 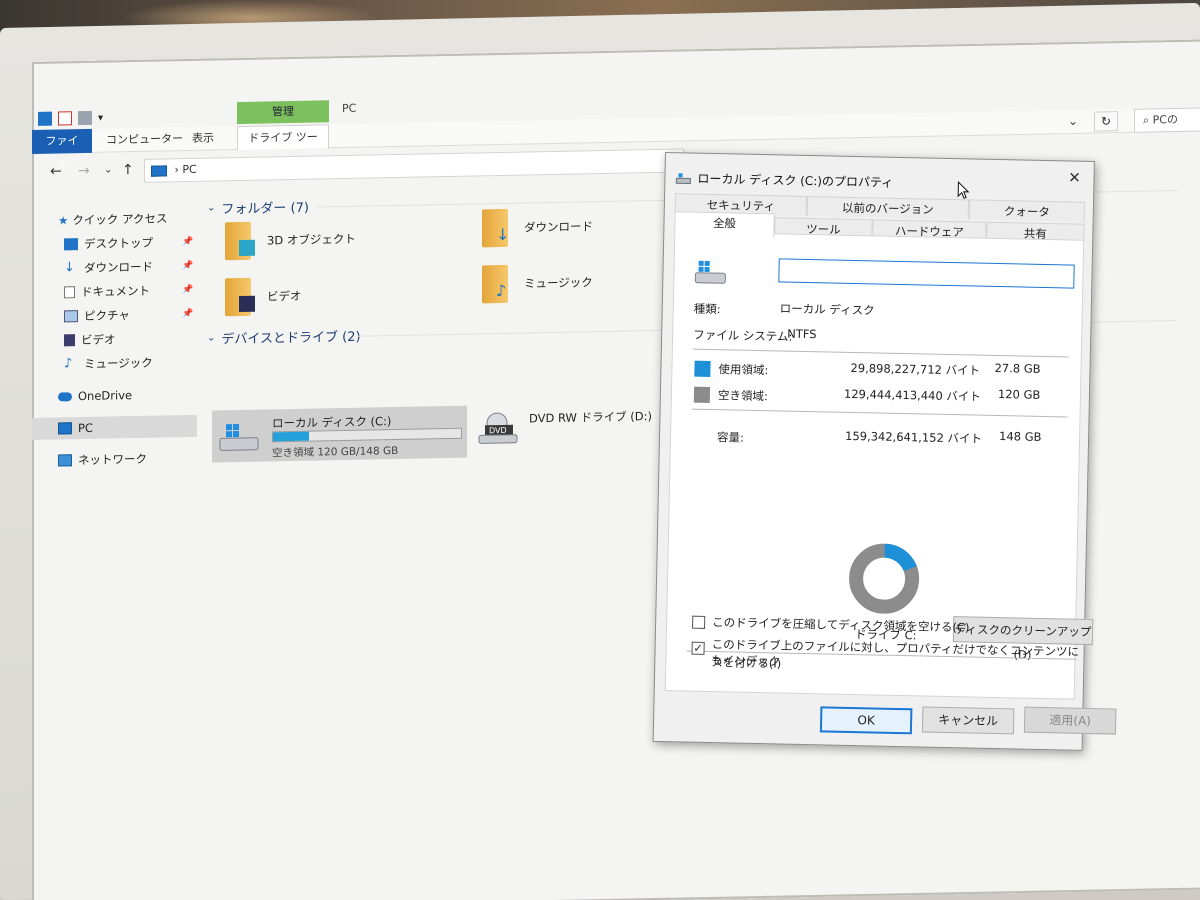 I want to click on nav-label: OneDrive, so click(x=105, y=396).